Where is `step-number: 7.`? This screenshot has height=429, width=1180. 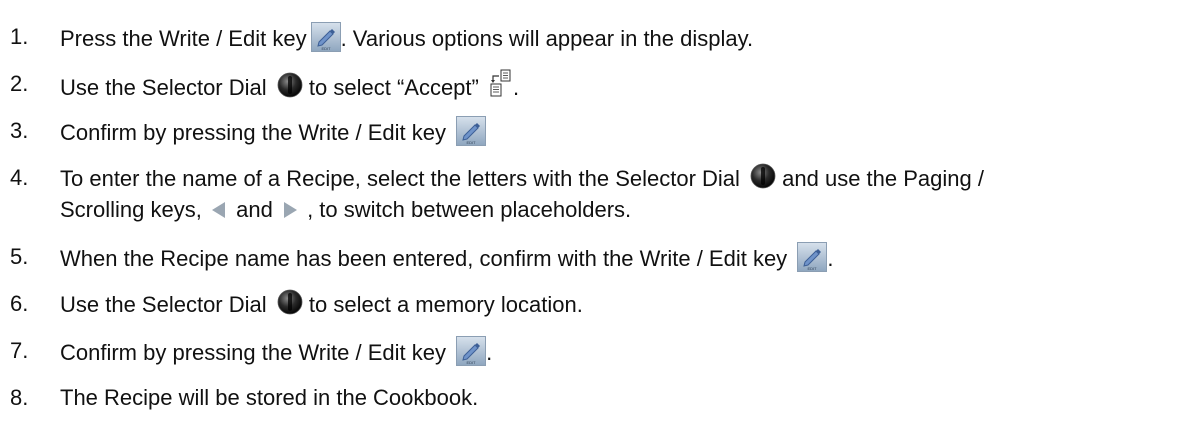 step-number: 7. is located at coordinates (19, 350).